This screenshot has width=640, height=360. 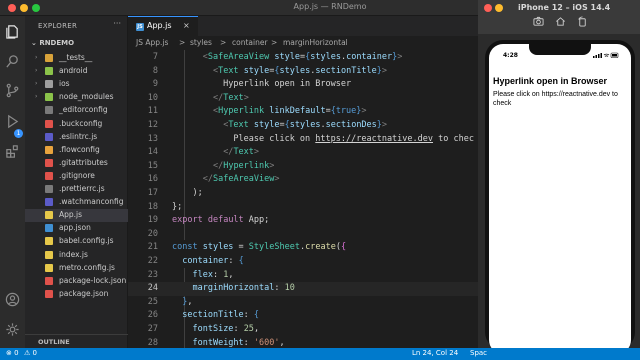 What do you see at coordinates (152, 152) in the screenshot?
I see `line-number: 14` at bounding box center [152, 152].